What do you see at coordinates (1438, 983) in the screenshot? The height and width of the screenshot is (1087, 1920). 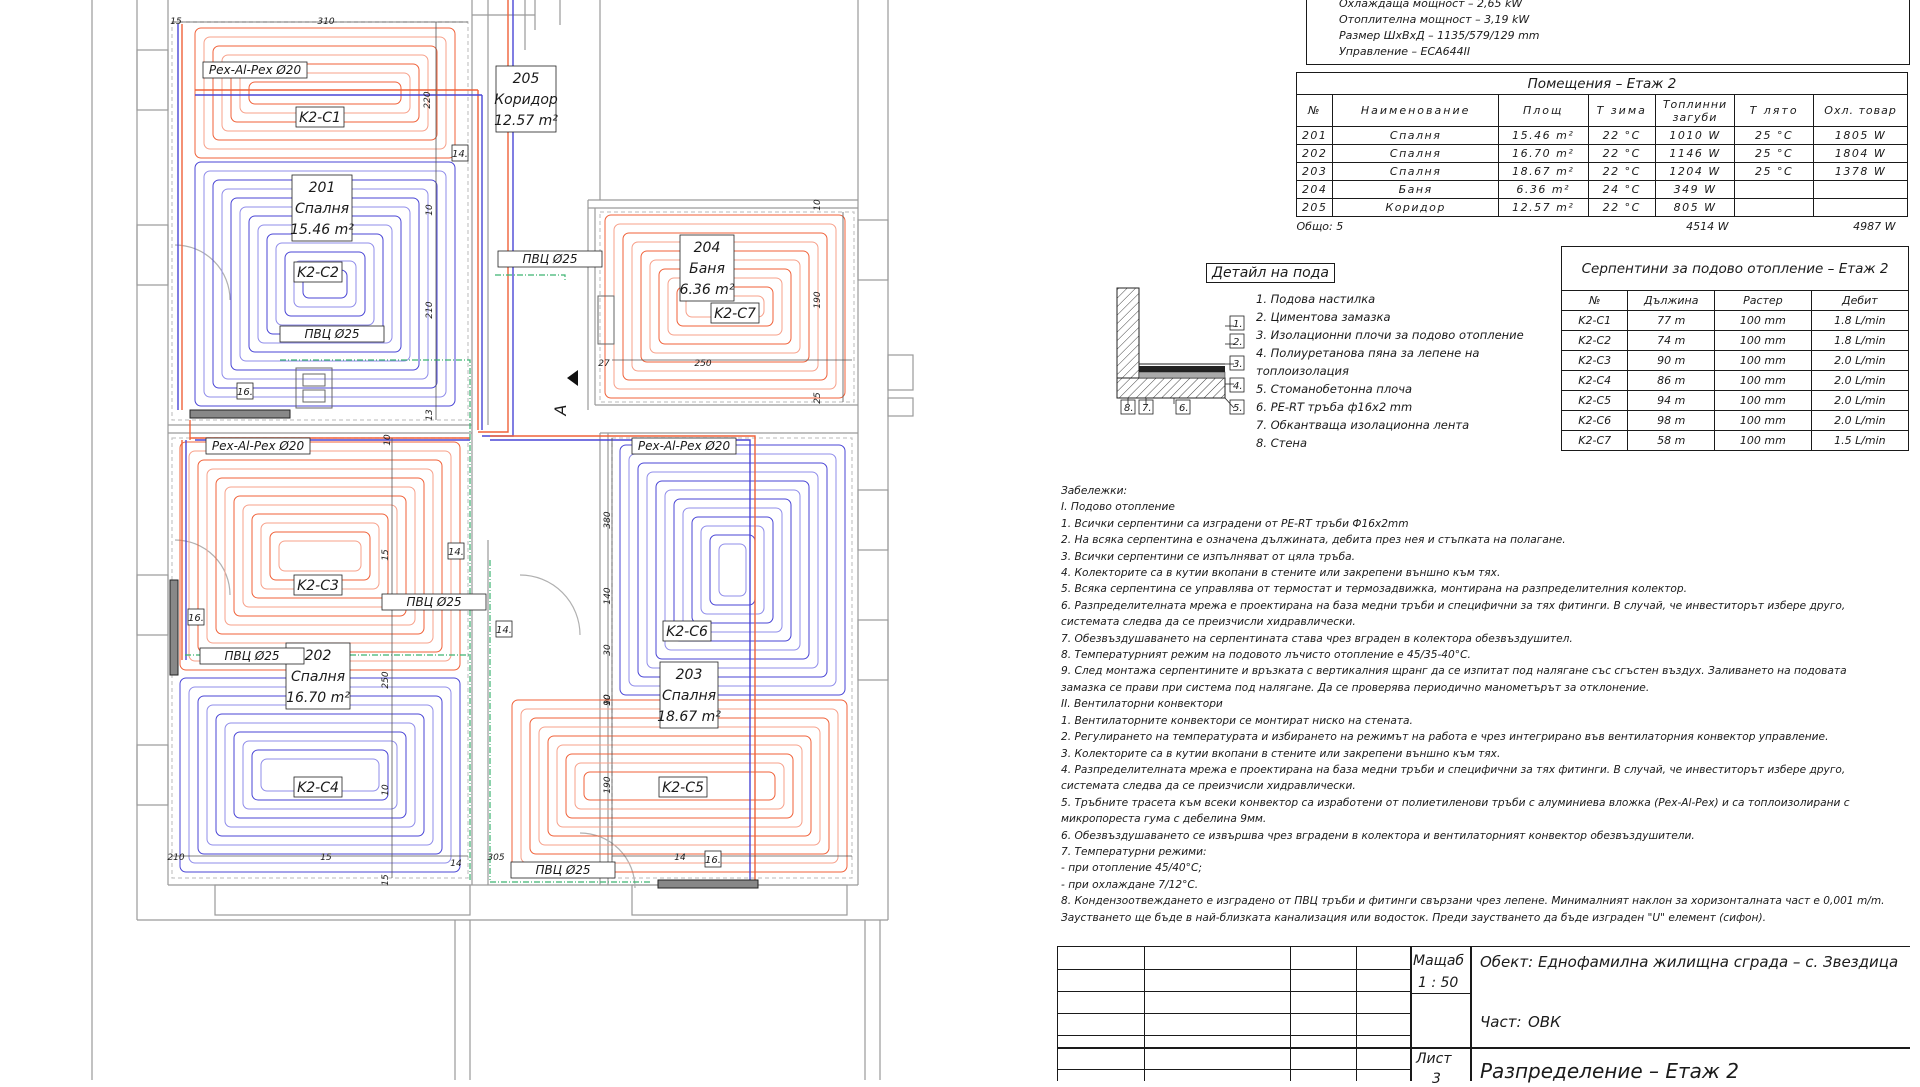 I see `scale-value: 1 : 50` at bounding box center [1438, 983].